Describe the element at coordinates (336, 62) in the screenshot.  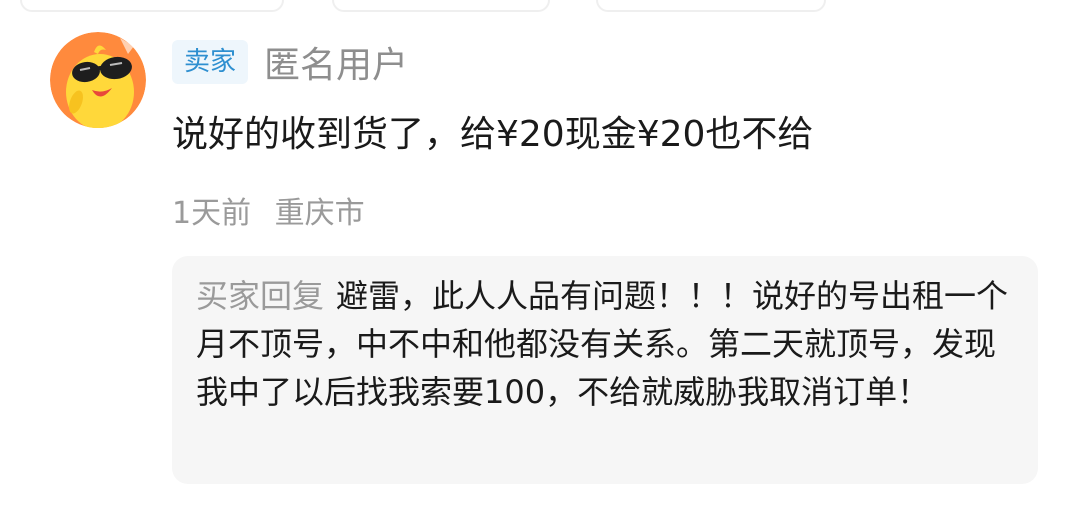
I see `username: 匿名用户` at that location.